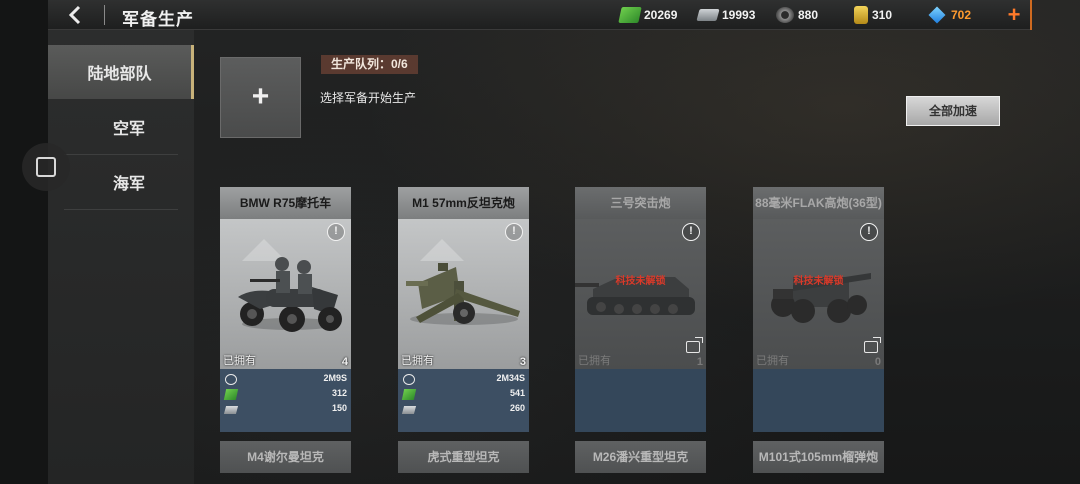 Image resolution: width=1080 pixels, height=484 pixels. I want to click on sidebar-item-navy: 海军, so click(129, 182).